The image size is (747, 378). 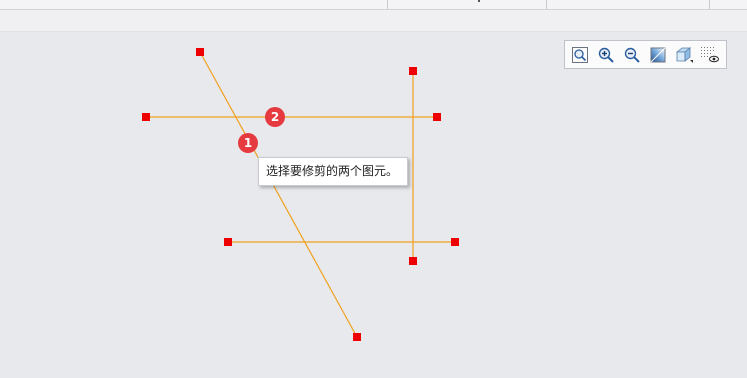 I want to click on view-cube-icon, so click(x=684, y=54).